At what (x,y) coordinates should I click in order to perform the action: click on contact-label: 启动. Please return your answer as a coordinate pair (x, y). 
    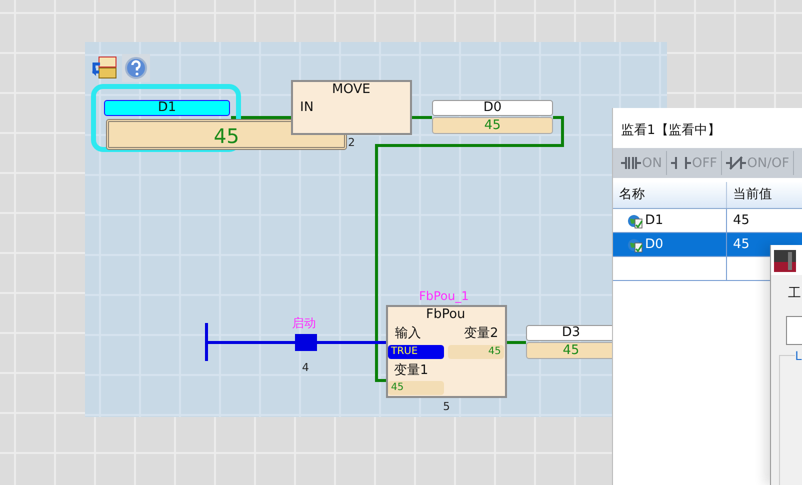
    Looking at the image, I should click on (304, 323).